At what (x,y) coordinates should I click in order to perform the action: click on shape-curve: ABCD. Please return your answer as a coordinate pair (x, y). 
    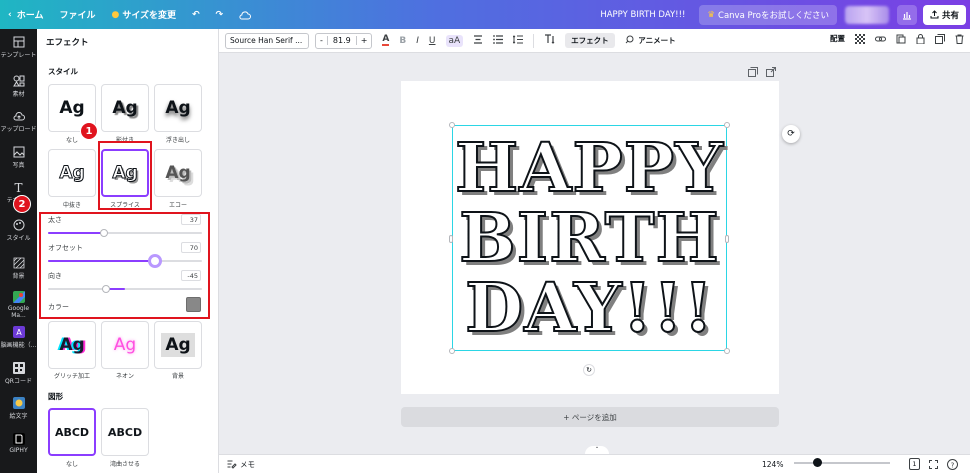
    Looking at the image, I should click on (125, 432).